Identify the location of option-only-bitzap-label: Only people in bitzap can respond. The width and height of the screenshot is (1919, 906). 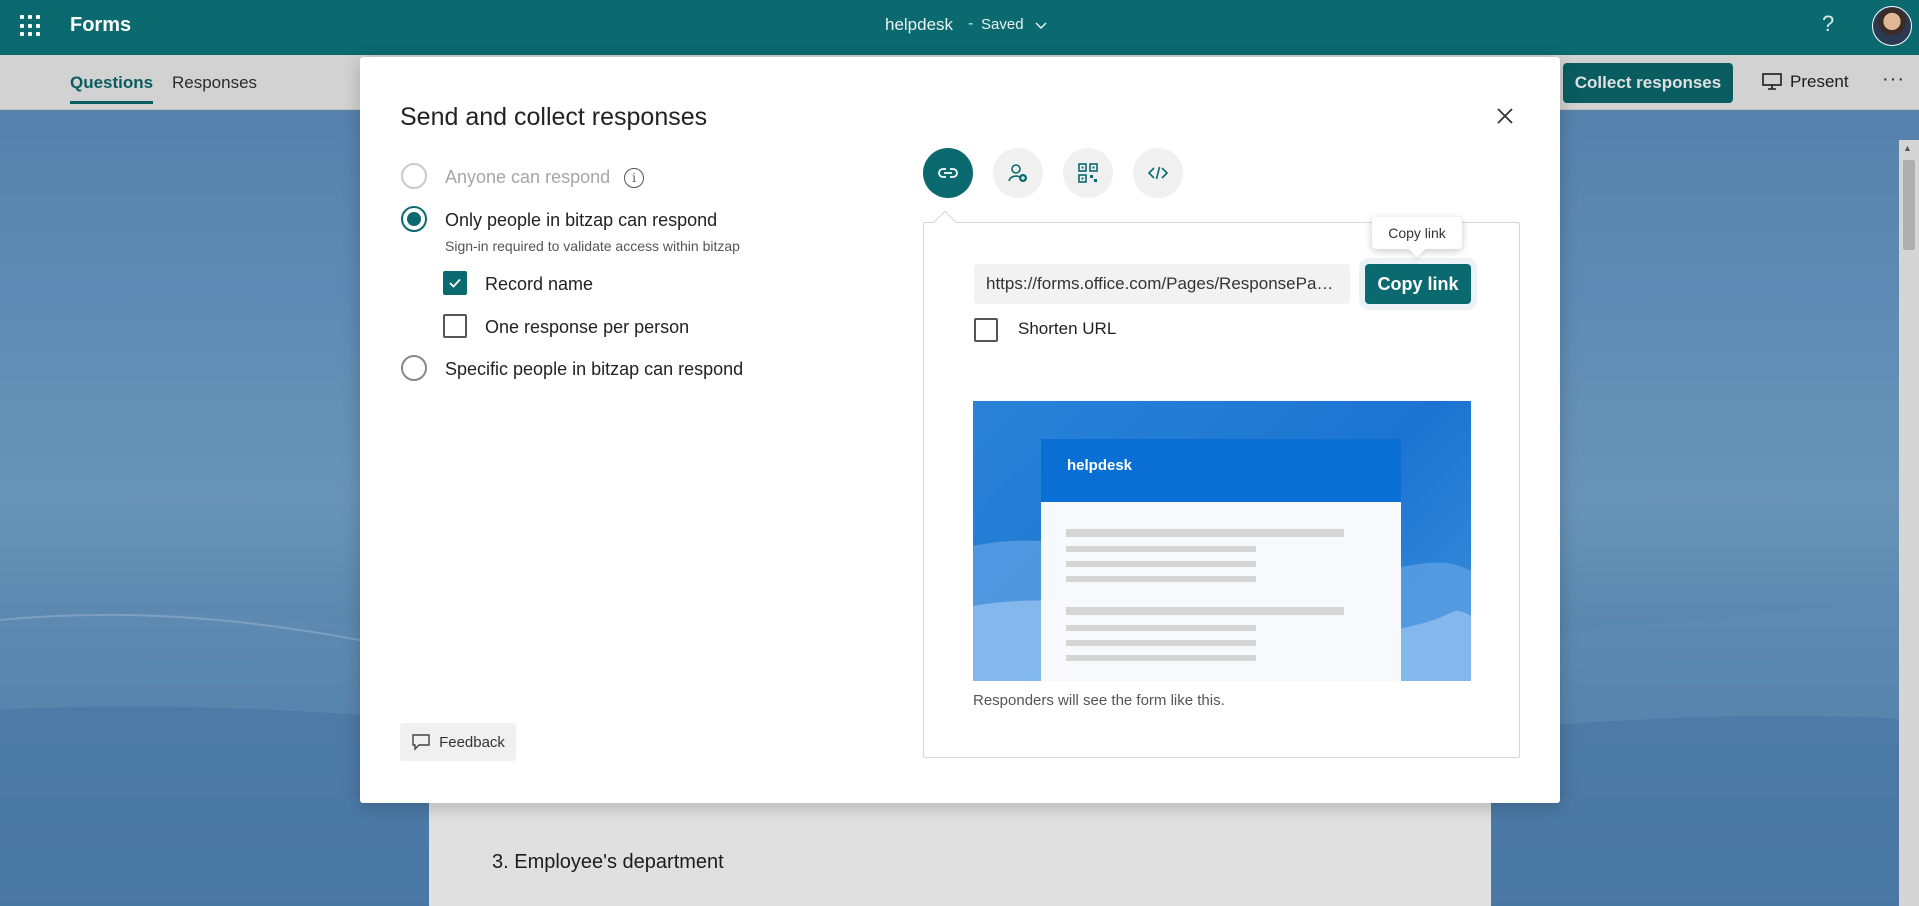
(581, 220).